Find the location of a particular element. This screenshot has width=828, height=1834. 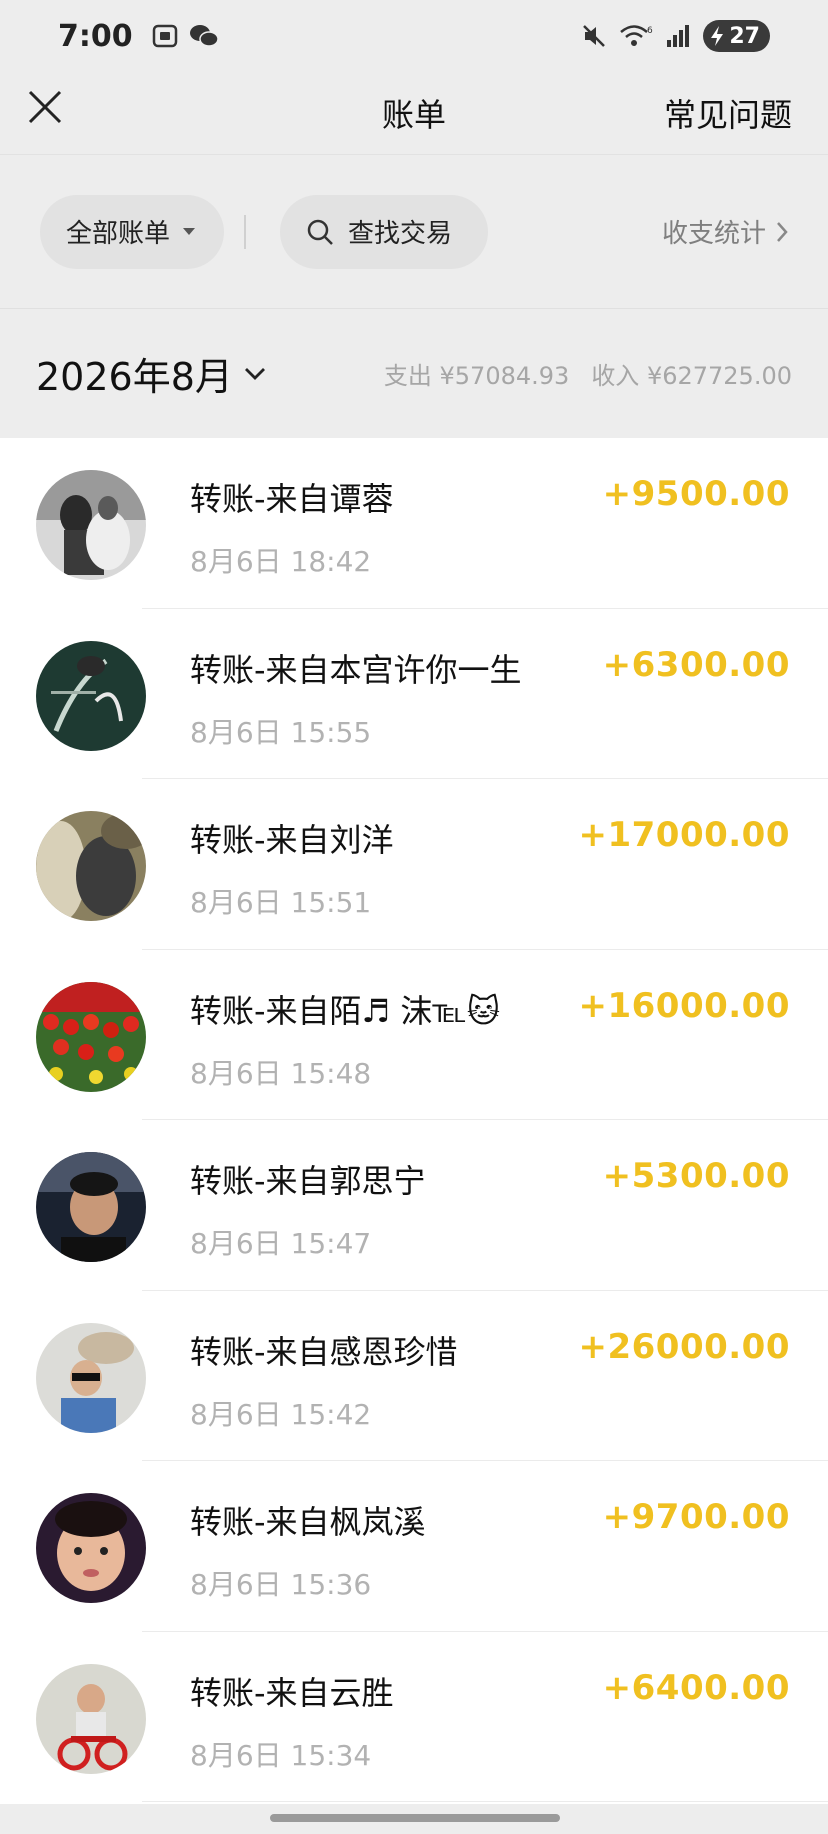

status-notification-icons is located at coordinates (185, 36).